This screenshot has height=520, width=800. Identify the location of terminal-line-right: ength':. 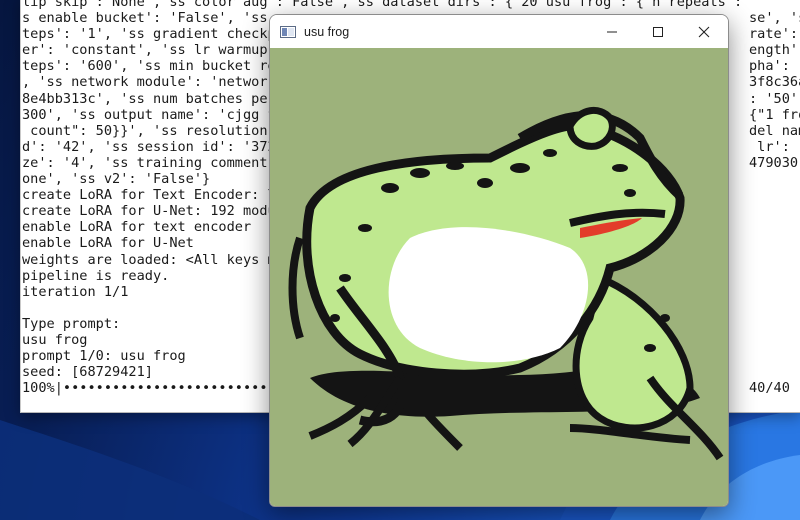
(774, 50).